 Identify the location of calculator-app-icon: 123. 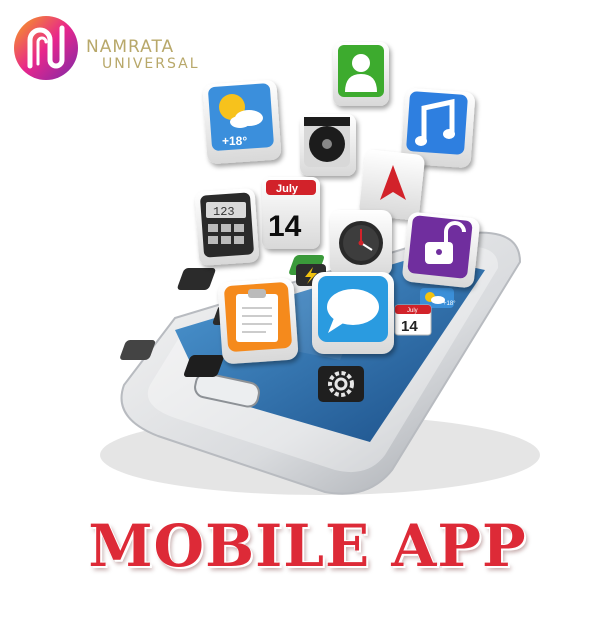
(227, 227).